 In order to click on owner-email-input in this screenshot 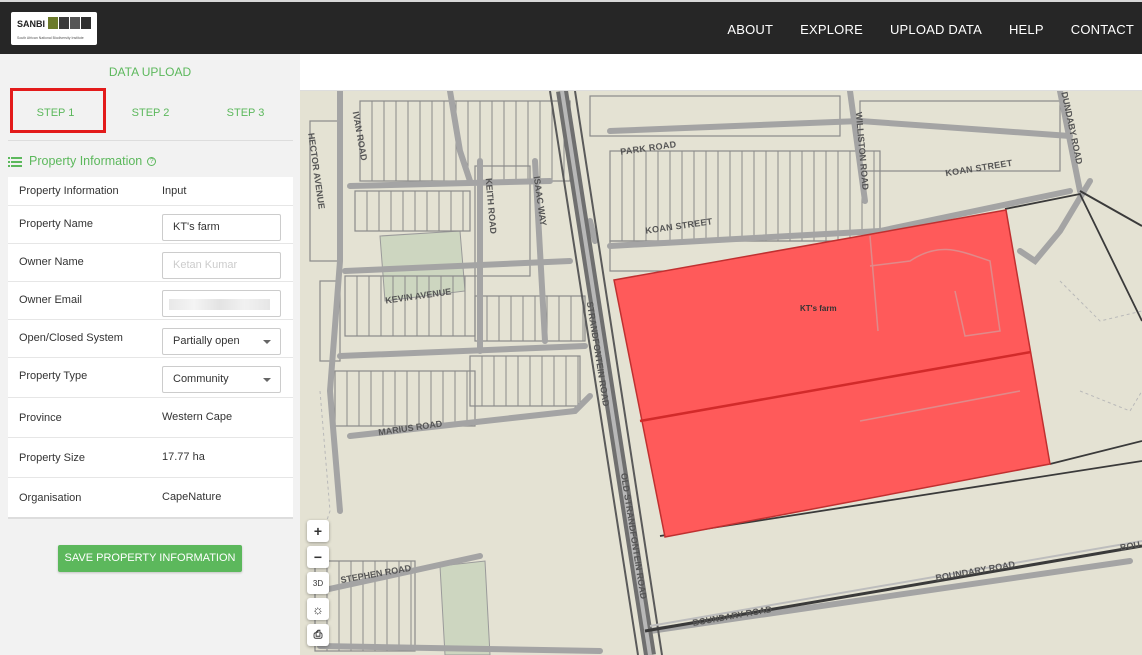, I will do `click(221, 303)`.